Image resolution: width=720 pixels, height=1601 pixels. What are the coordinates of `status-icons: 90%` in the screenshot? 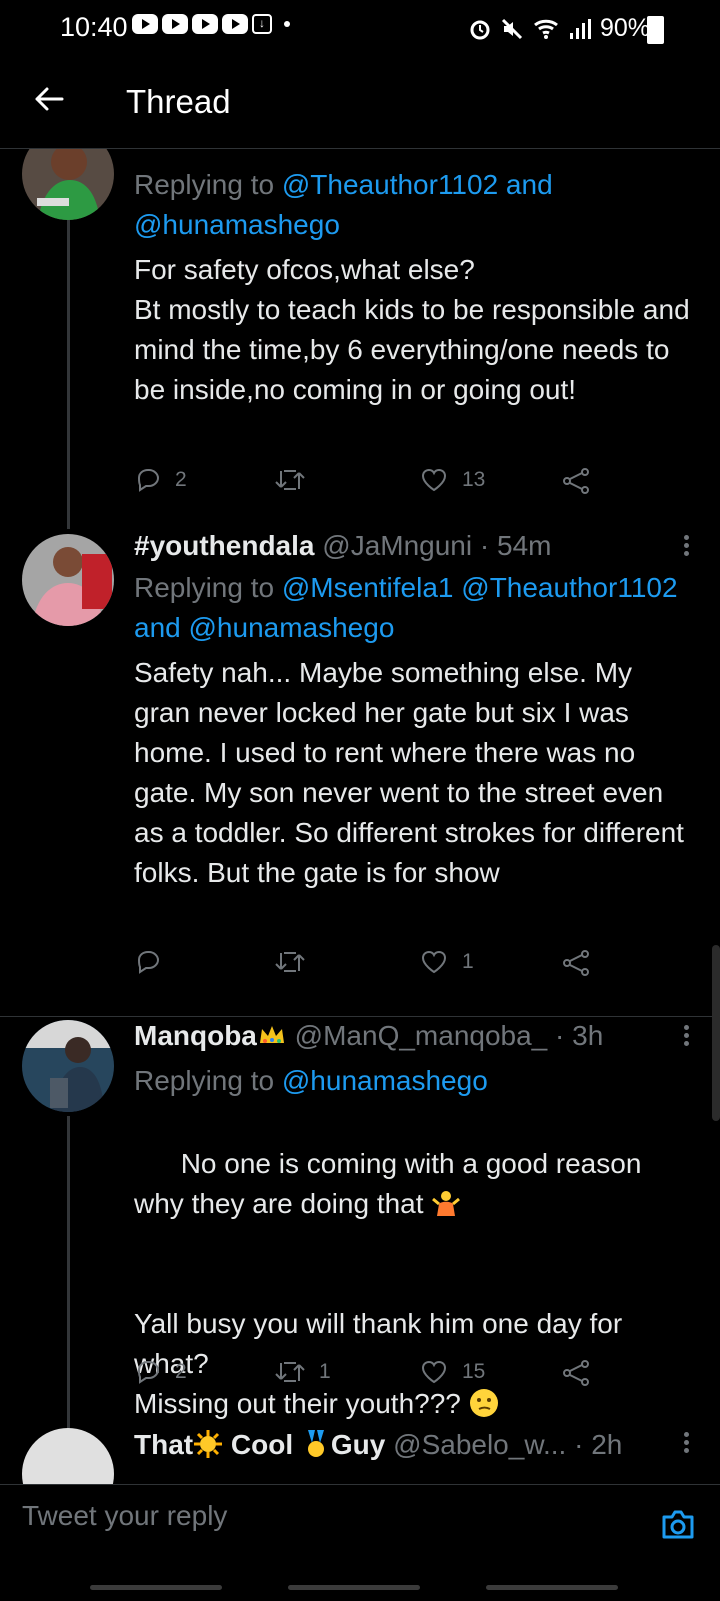 It's located at (559, 28).